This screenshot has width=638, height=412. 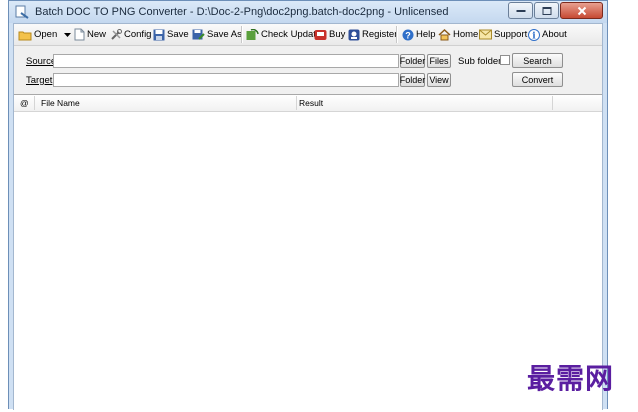 What do you see at coordinates (79, 34) in the screenshot?
I see `new-file-icon` at bounding box center [79, 34].